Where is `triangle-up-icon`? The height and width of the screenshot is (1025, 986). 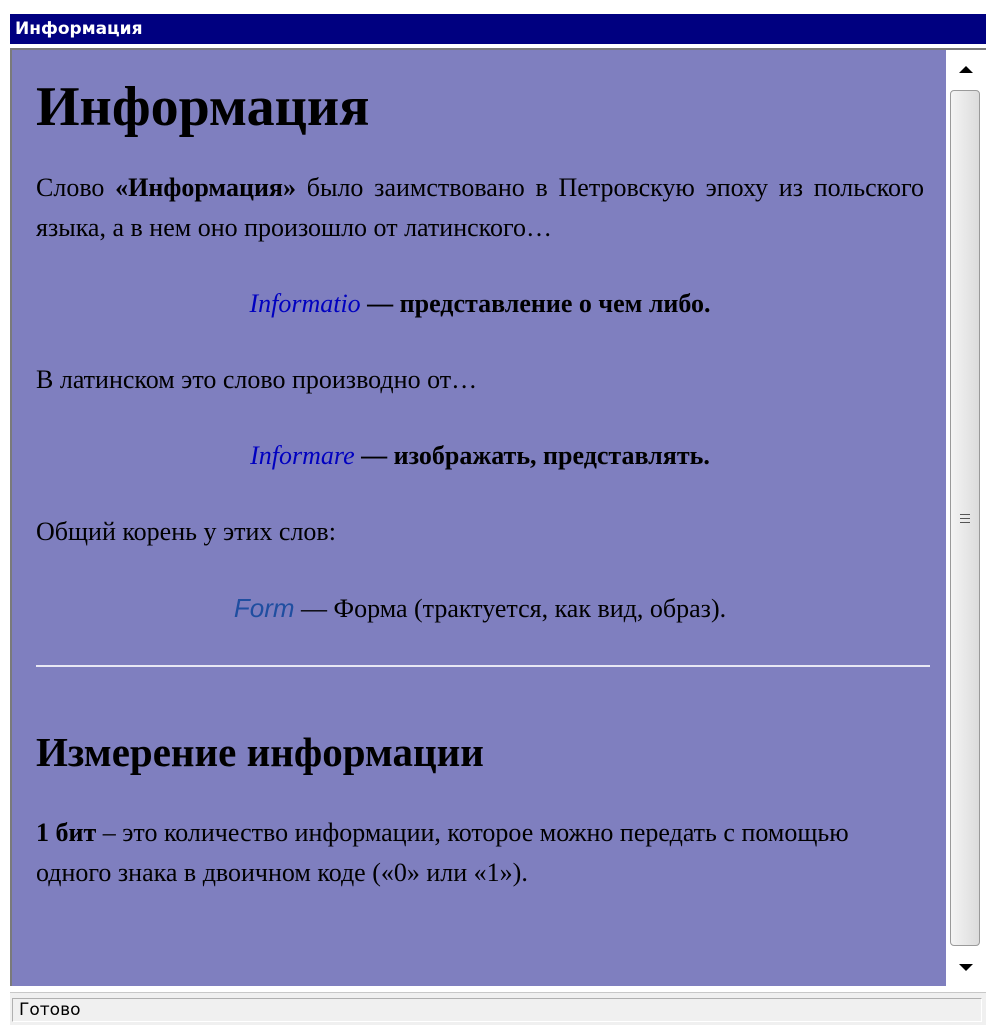
triangle-up-icon is located at coordinates (966, 69).